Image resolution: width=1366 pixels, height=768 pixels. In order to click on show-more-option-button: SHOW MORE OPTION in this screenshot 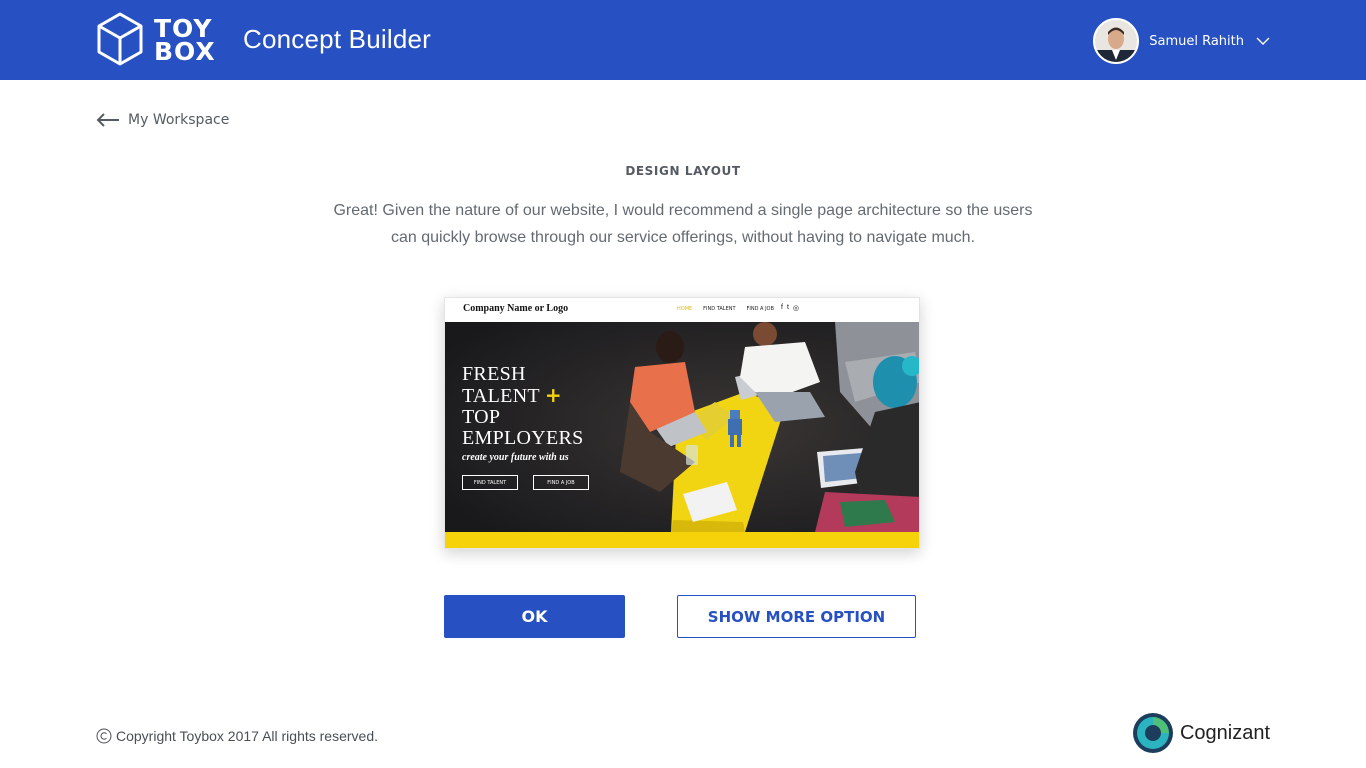, I will do `click(796, 616)`.